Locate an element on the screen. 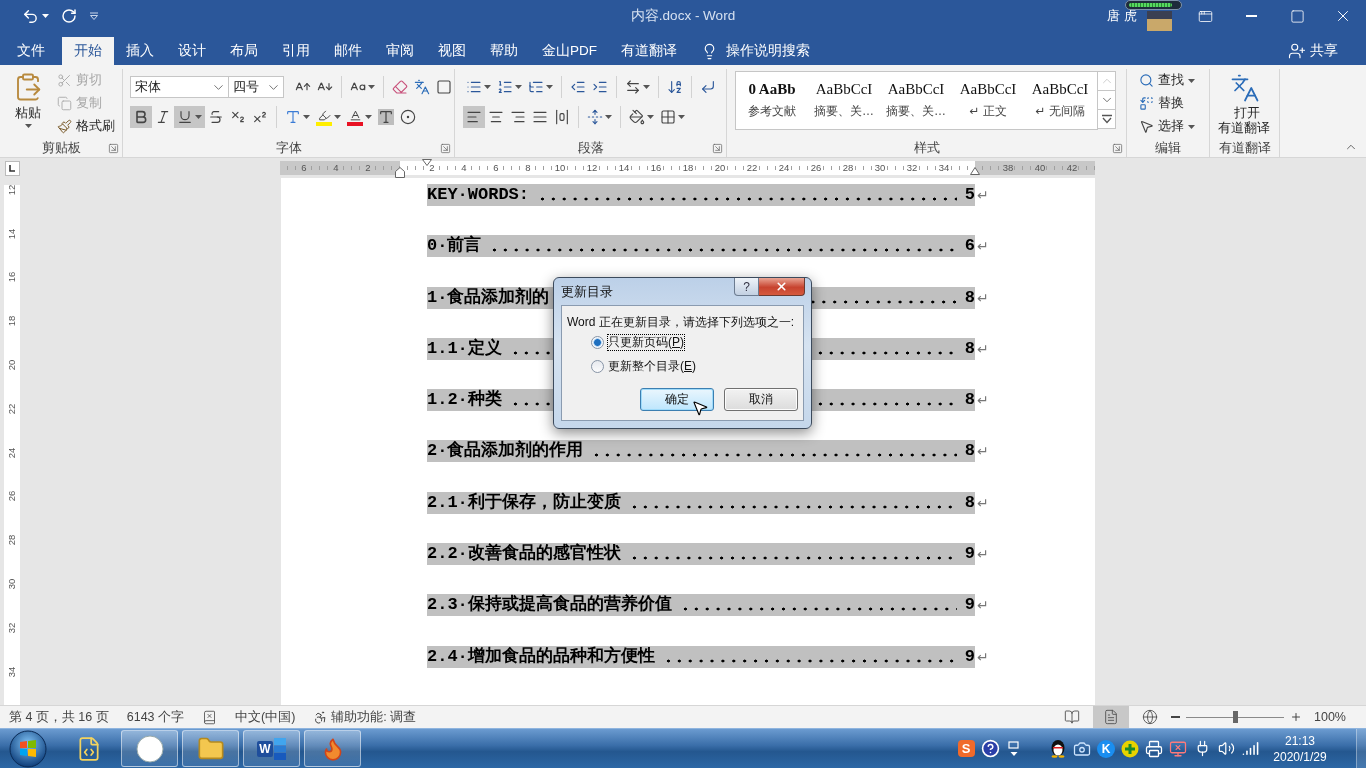 The height and width of the screenshot is (768, 1366). ribbon-tab: 布局 is located at coordinates (244, 51).